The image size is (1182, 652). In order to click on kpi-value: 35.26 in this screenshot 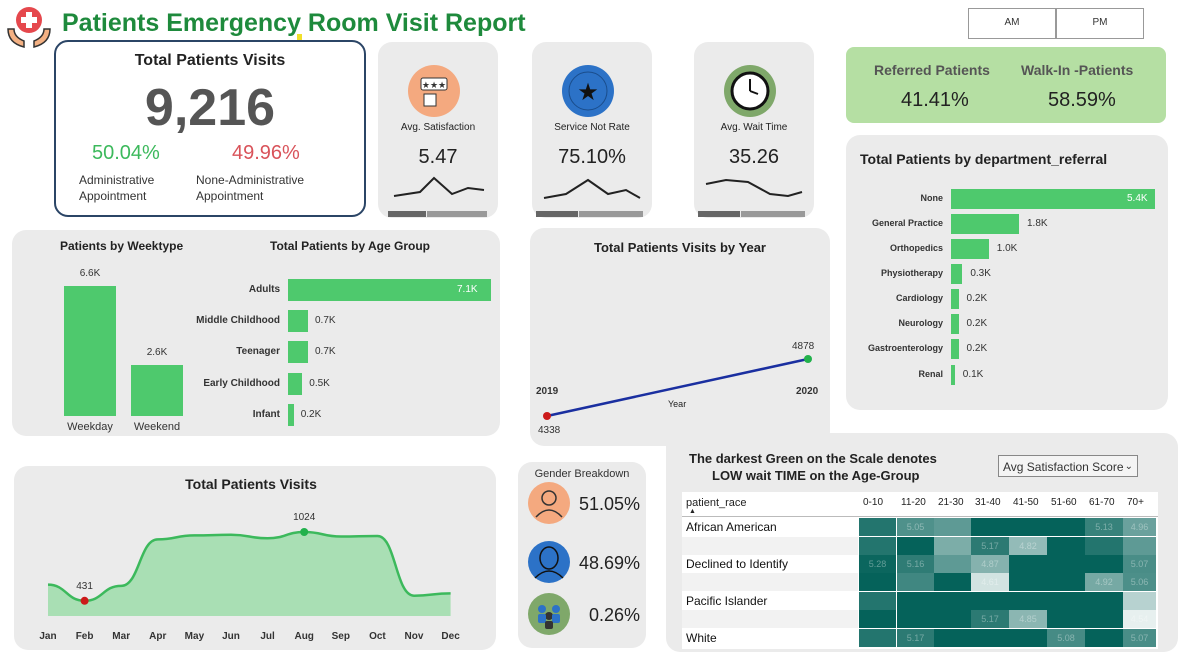, I will do `click(754, 157)`.